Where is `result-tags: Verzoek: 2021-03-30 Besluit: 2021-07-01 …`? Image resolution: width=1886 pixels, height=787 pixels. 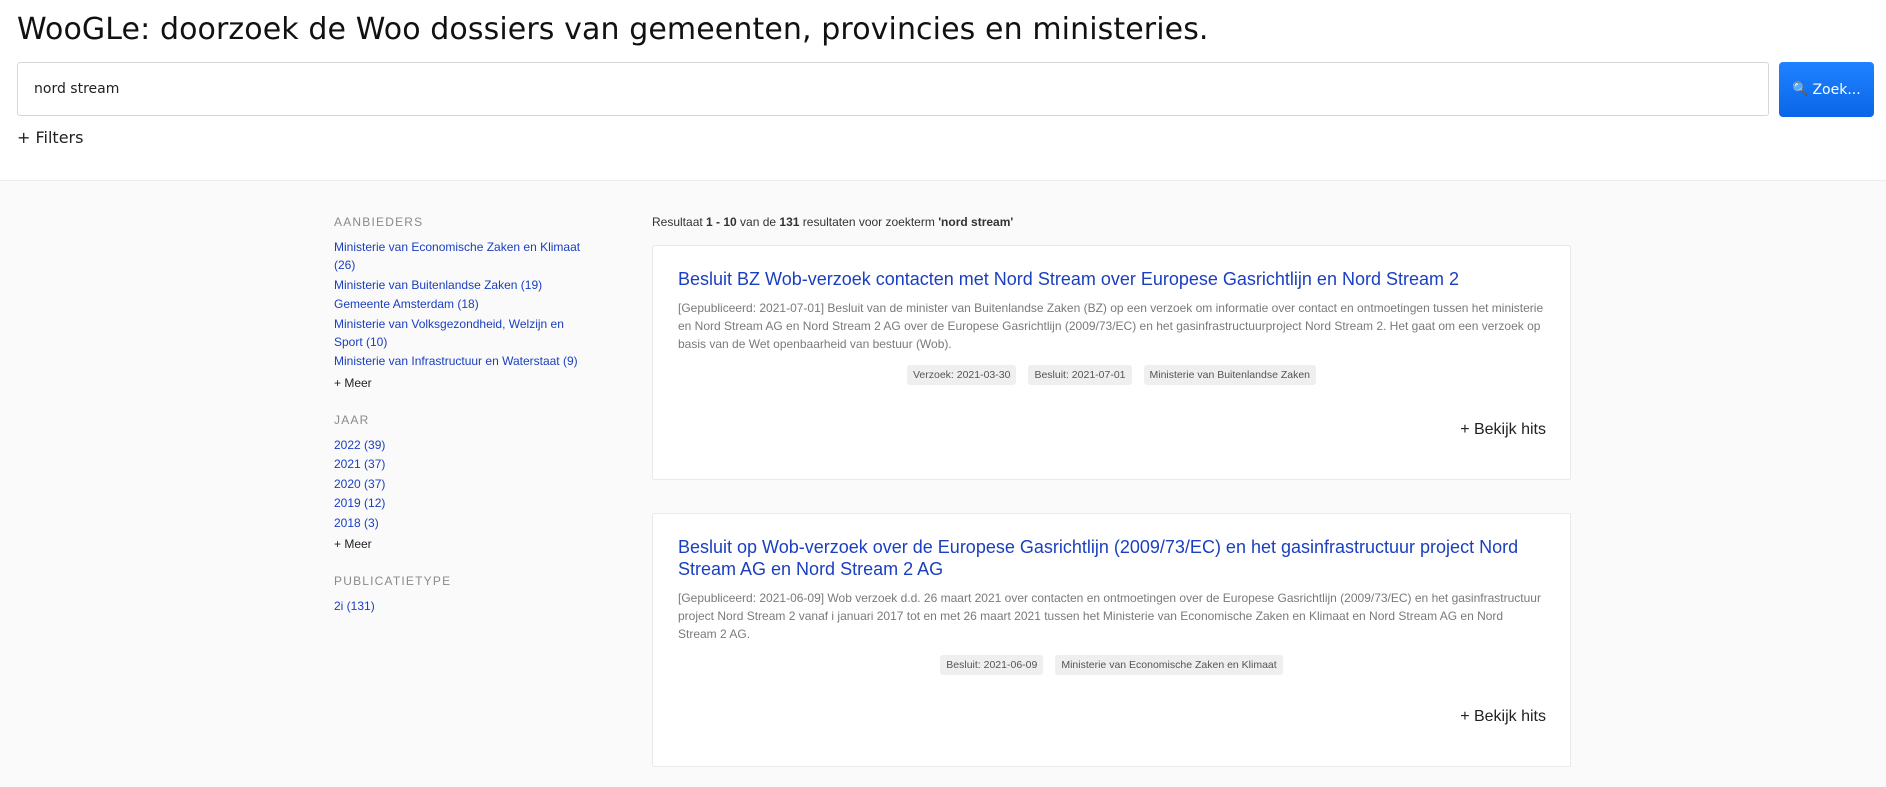 result-tags: Verzoek: 2021-03-30 Besluit: 2021-07-01 … is located at coordinates (1111, 375).